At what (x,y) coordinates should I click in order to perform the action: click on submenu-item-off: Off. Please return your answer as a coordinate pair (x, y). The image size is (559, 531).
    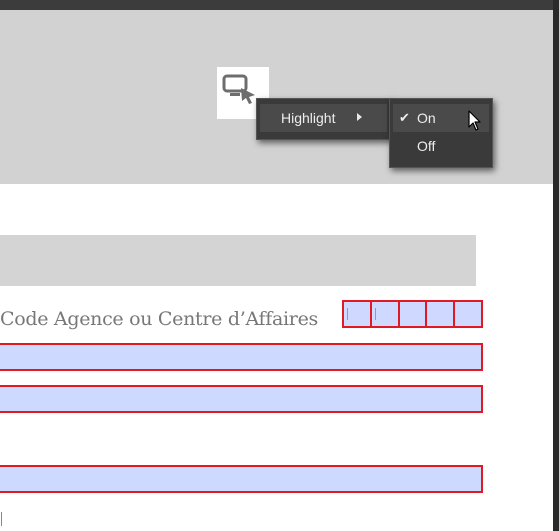
    Looking at the image, I should click on (441, 146).